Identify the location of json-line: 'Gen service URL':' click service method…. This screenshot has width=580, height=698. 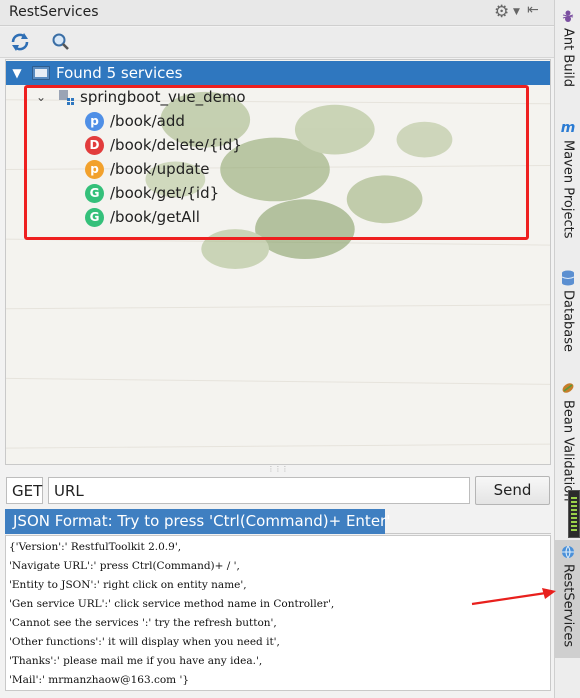
(172, 604).